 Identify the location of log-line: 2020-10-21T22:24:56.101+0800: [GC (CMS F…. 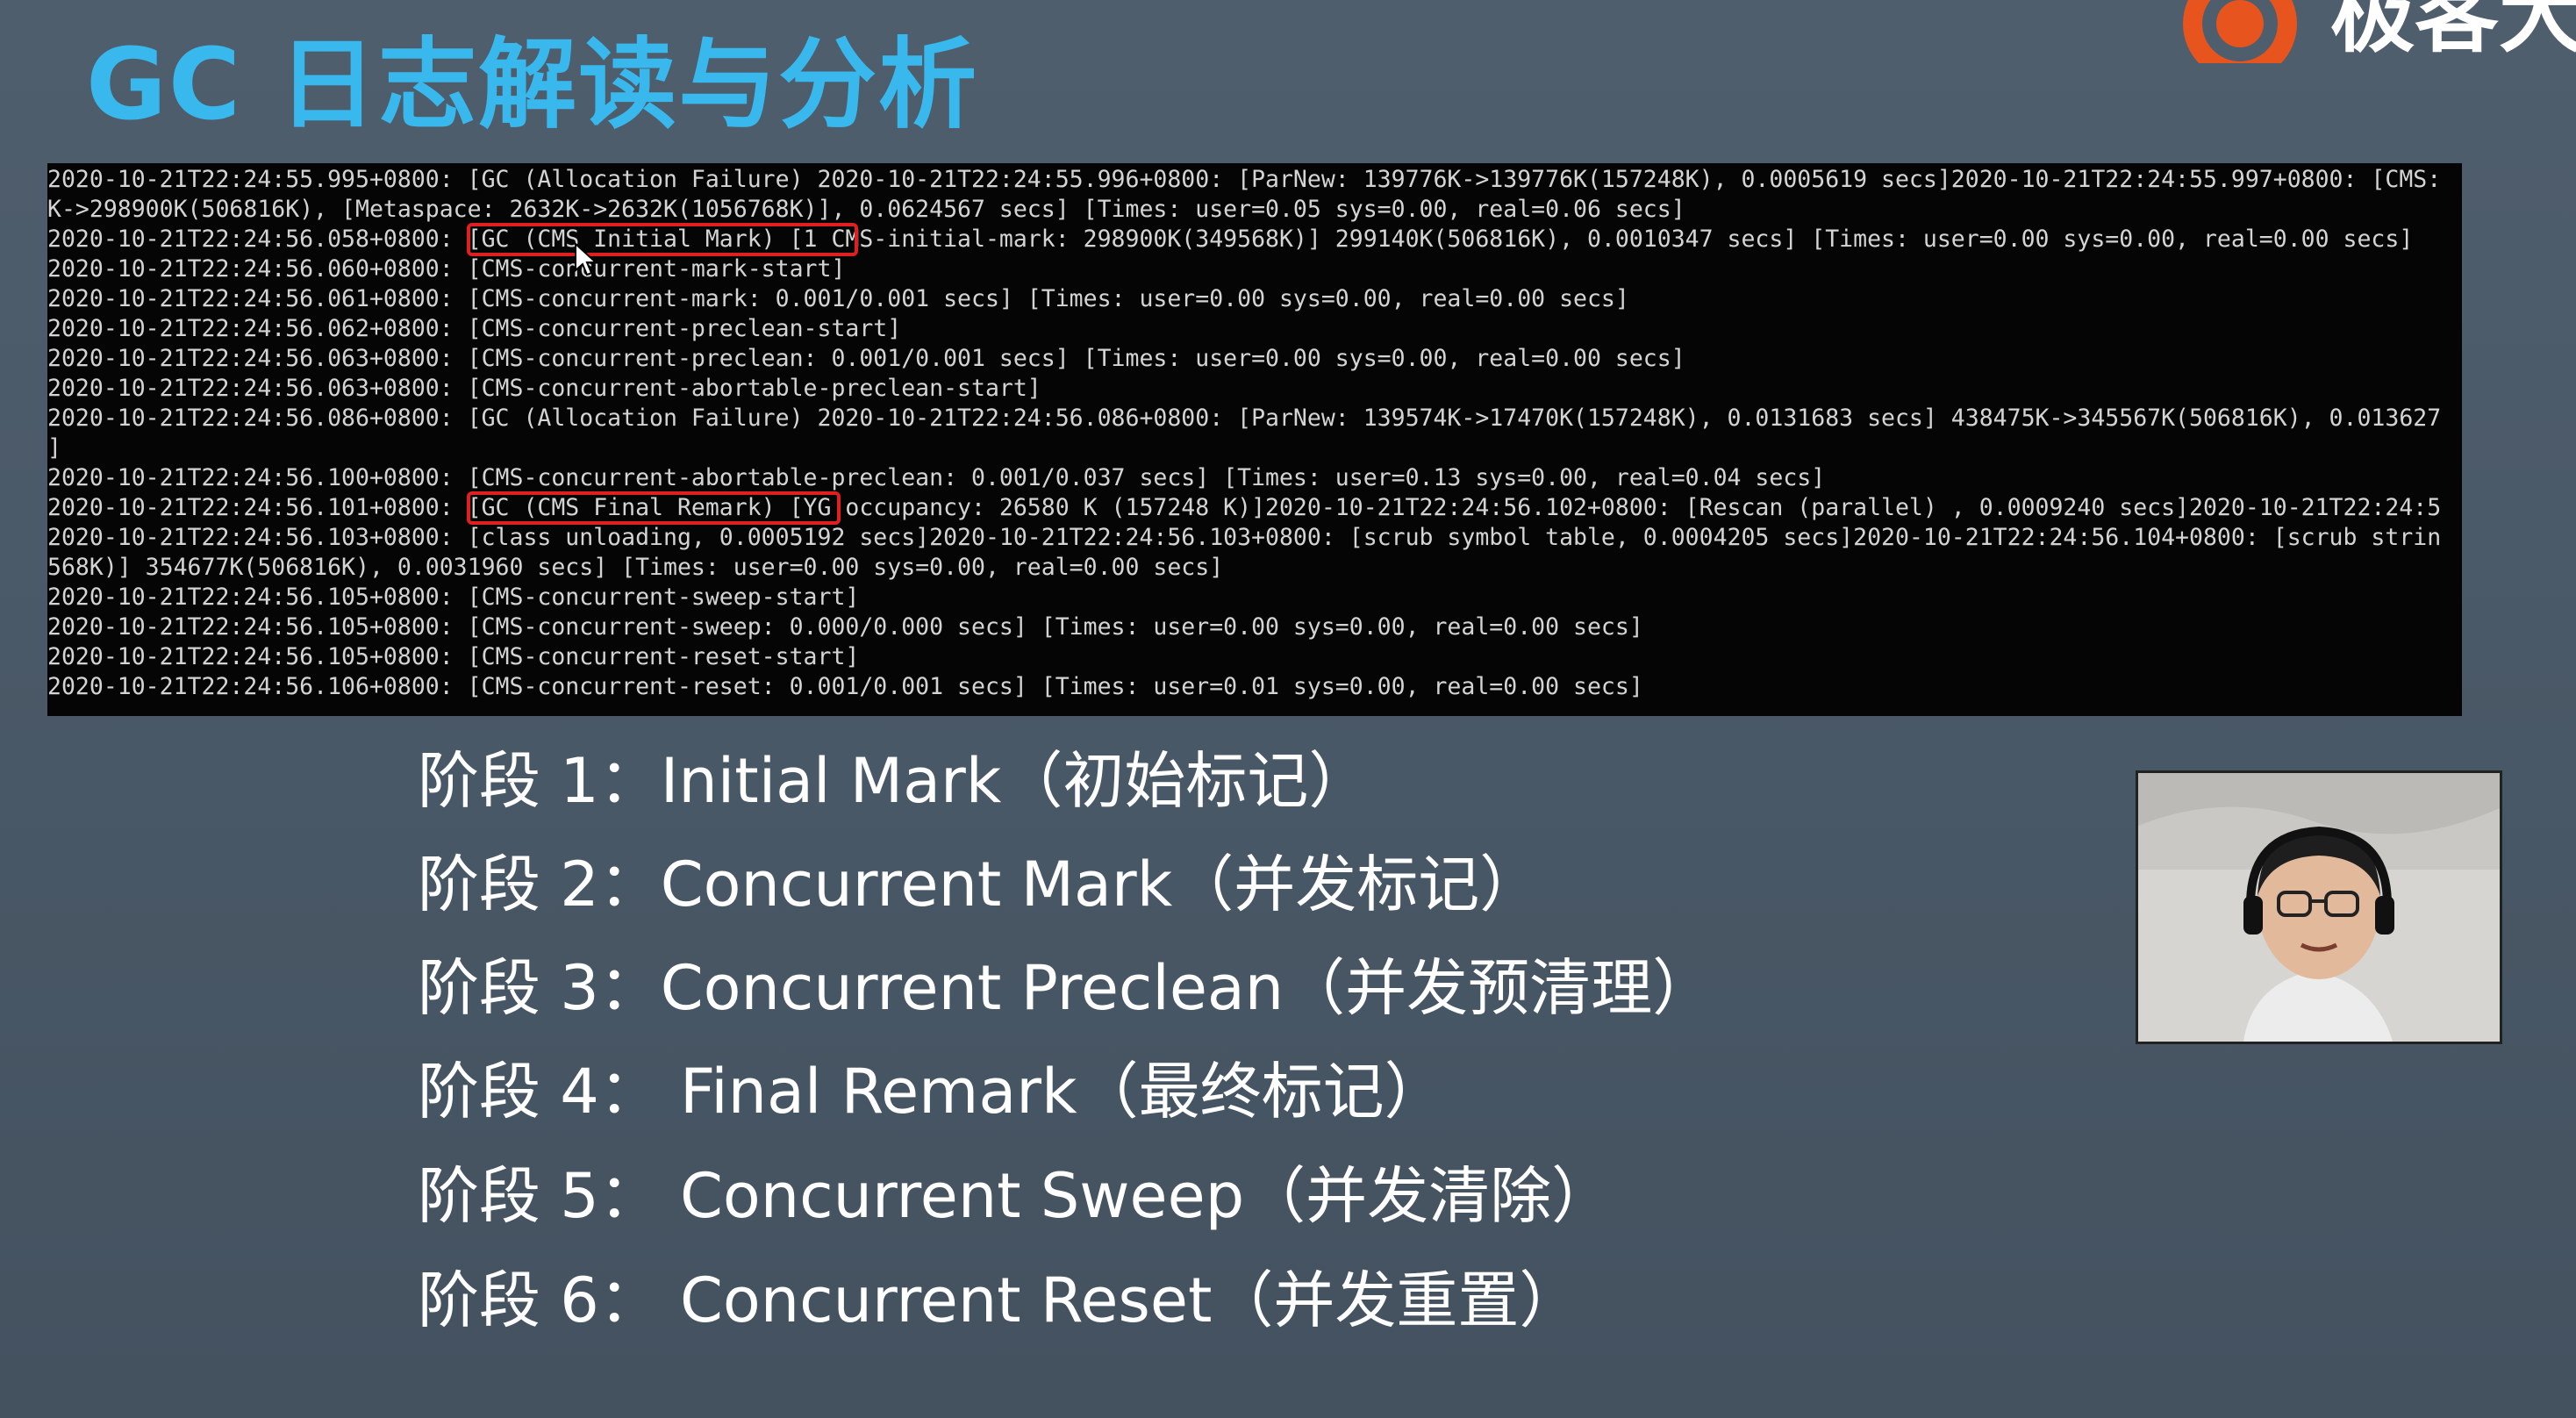
(1244, 507).